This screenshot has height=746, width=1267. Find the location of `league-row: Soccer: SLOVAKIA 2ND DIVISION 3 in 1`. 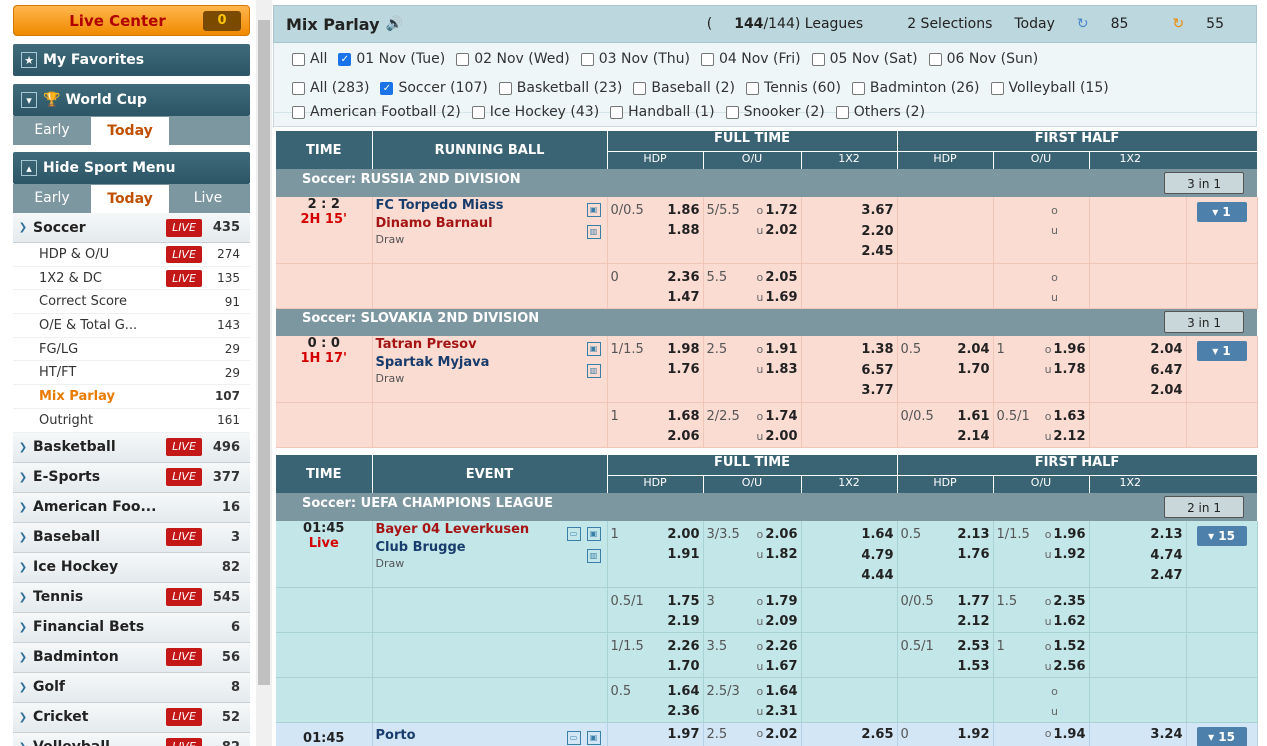

league-row: Soccer: SLOVAKIA 2ND DIVISION 3 in 1 is located at coordinates (767, 322).